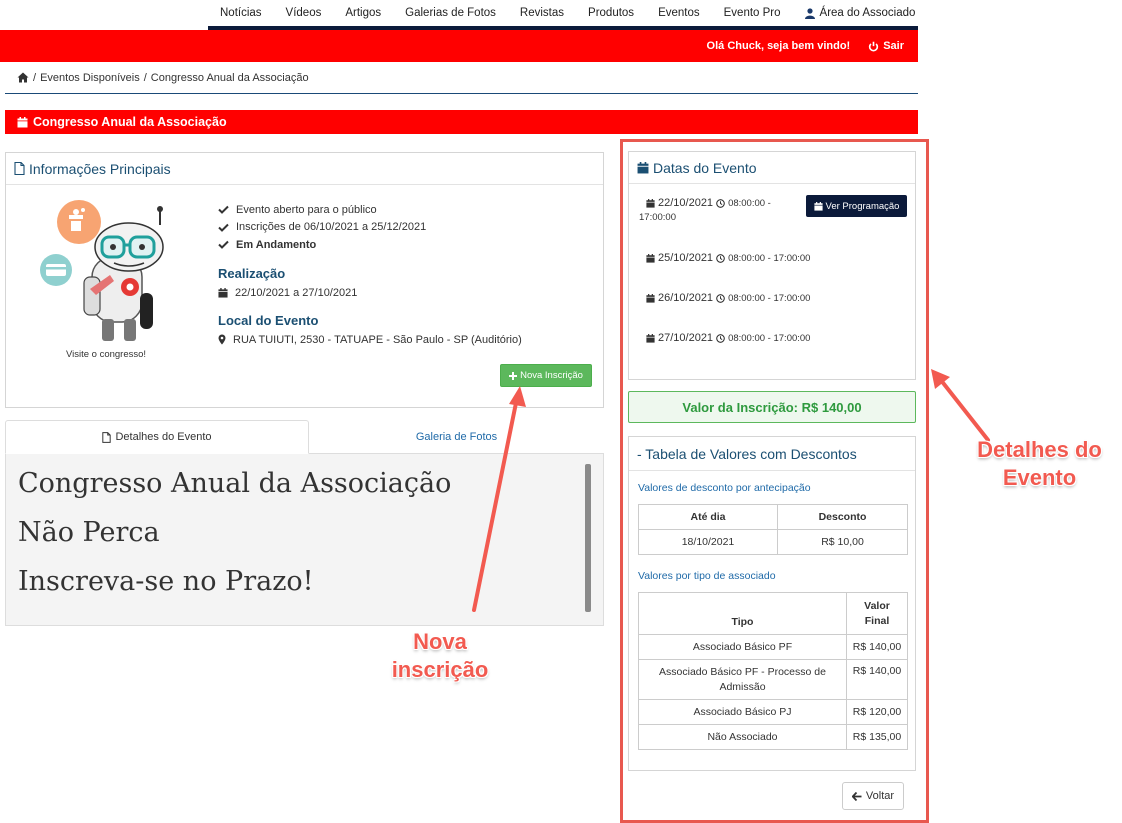 The image size is (1122, 823). What do you see at coordinates (106, 354) in the screenshot?
I see `image-caption: Visite o congresso!` at bounding box center [106, 354].